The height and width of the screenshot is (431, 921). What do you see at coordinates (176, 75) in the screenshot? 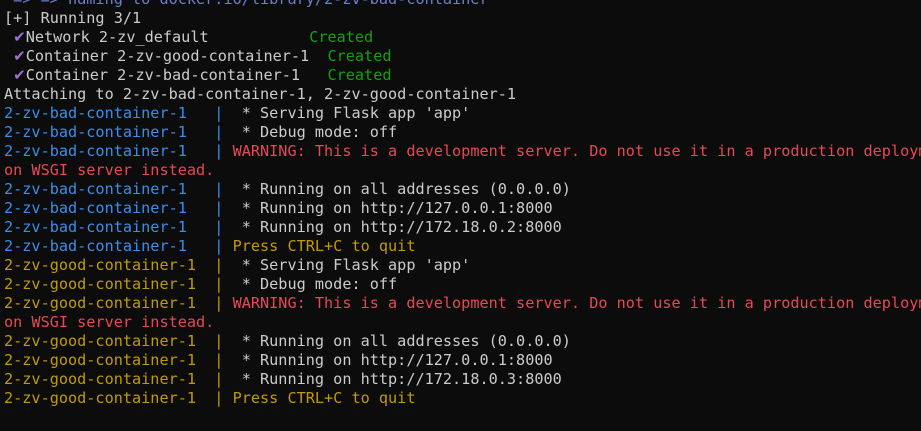
I see `resource-name: Container 2-zv-bad-container-1` at bounding box center [176, 75].